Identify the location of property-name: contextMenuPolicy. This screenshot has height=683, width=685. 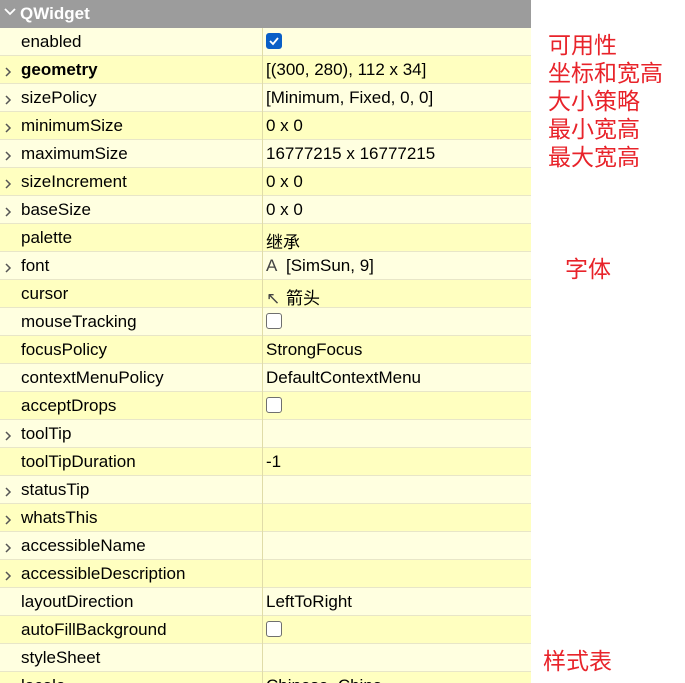
(92, 377).